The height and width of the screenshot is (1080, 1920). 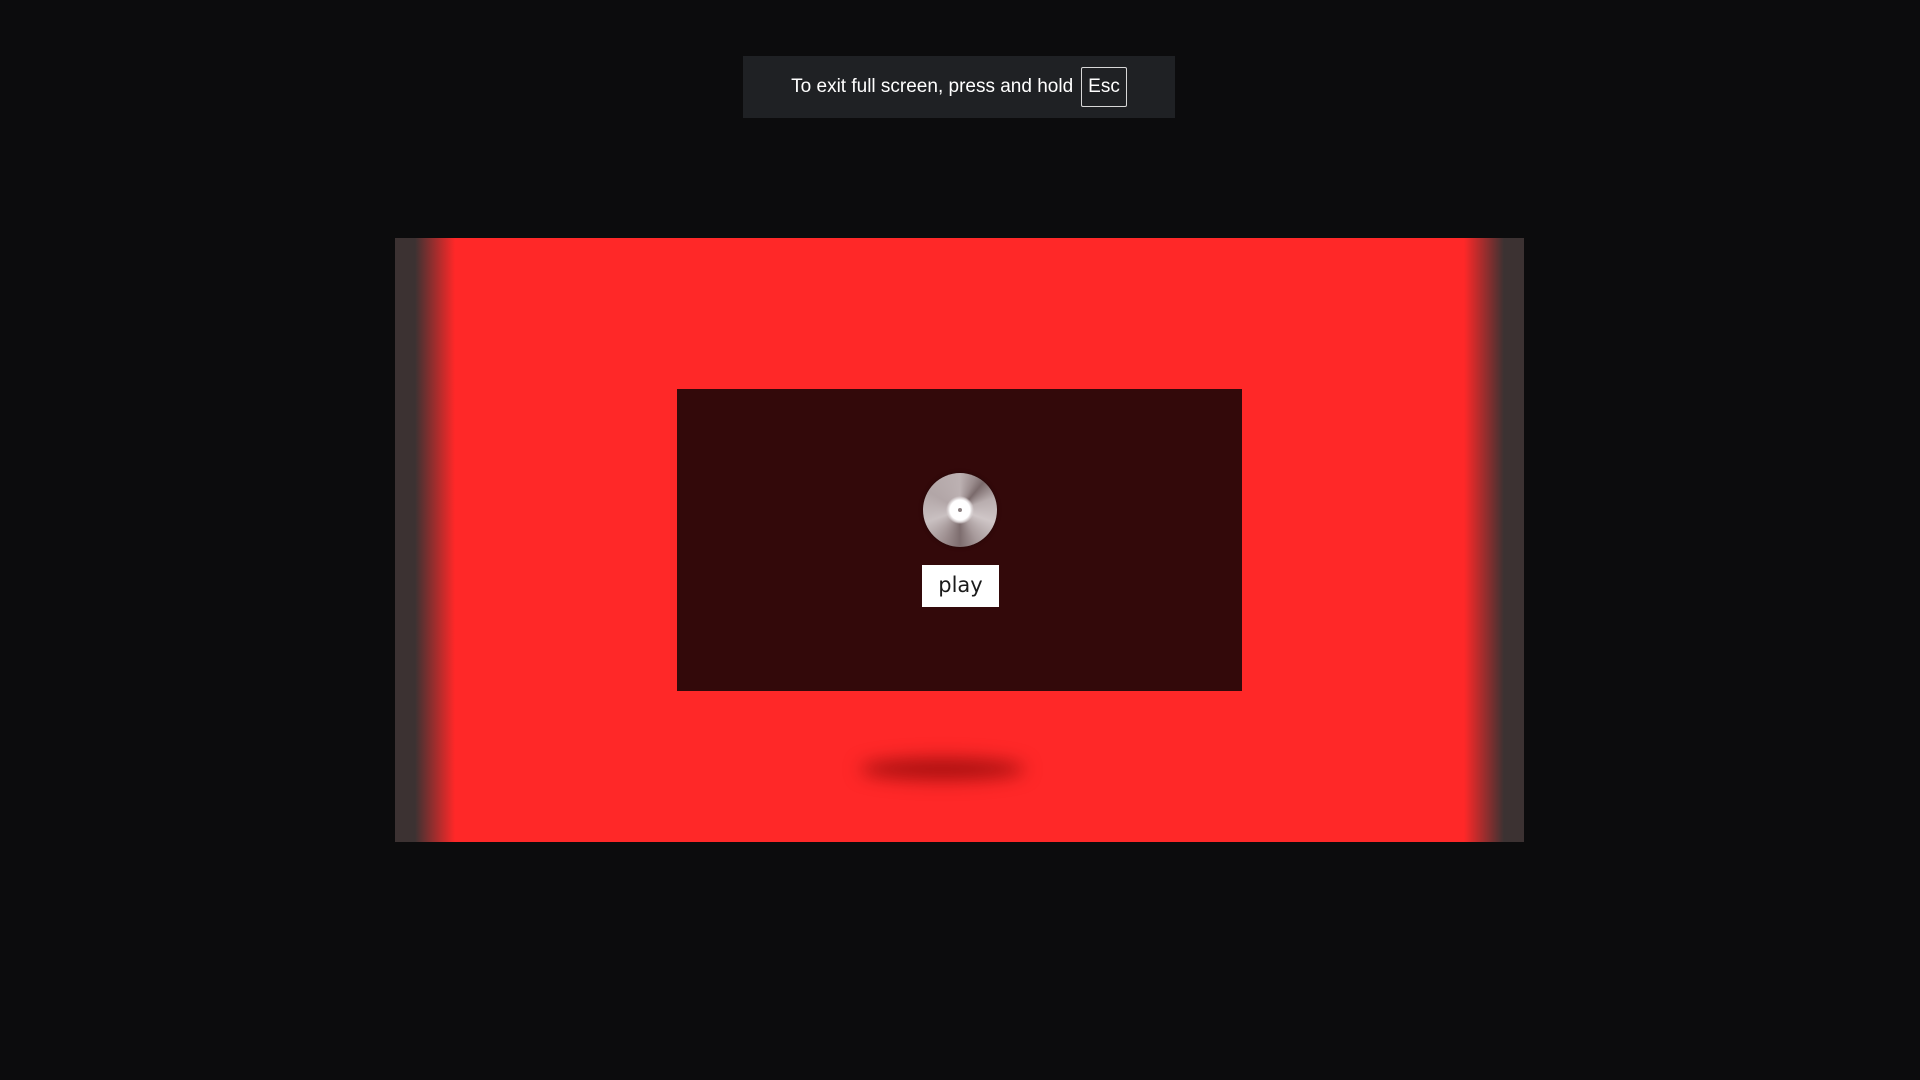 What do you see at coordinates (960, 586) in the screenshot?
I see `play-button: play` at bounding box center [960, 586].